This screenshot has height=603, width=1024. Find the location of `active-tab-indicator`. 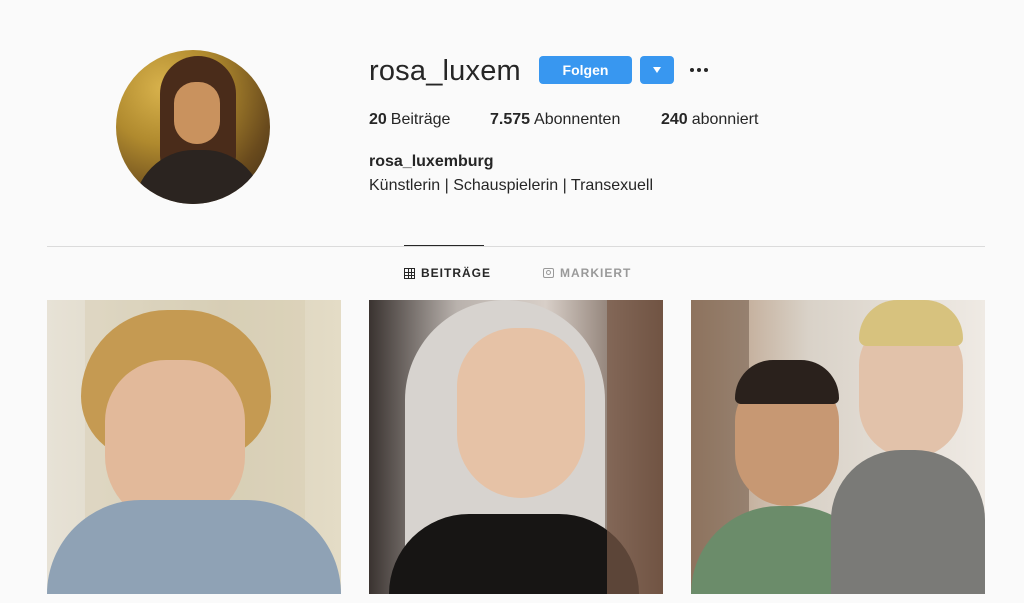

active-tab-indicator is located at coordinates (444, 245).